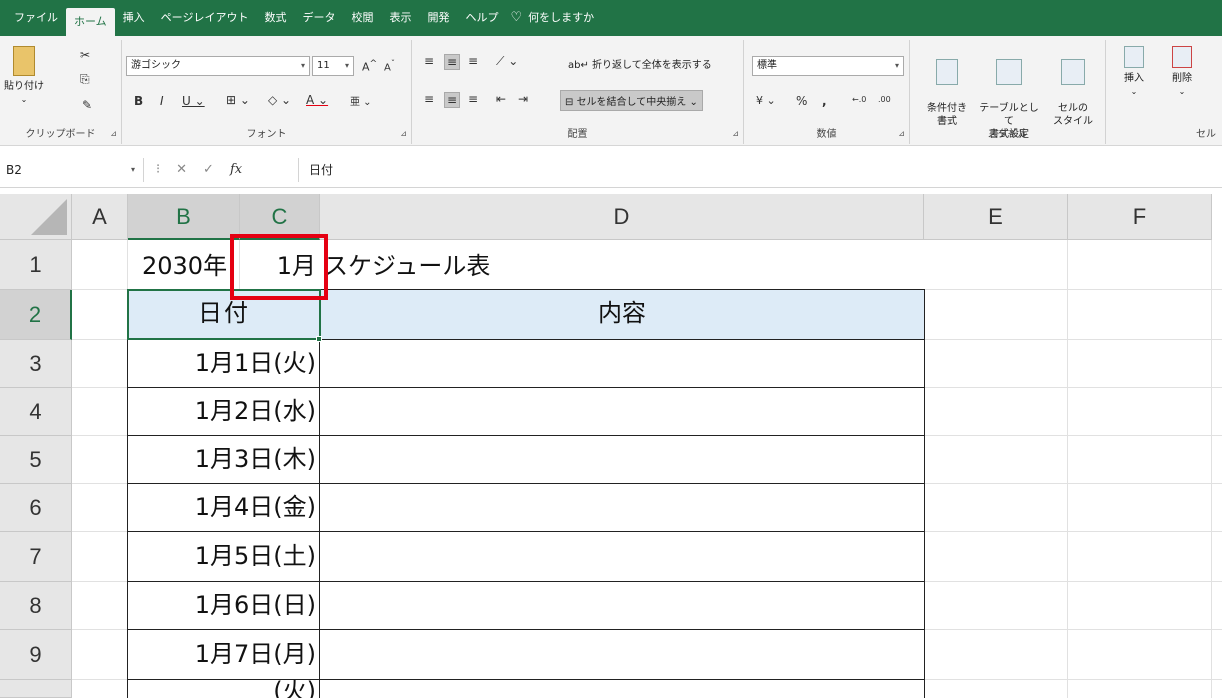 This screenshot has width=1222, height=698. What do you see at coordinates (90, 22) in the screenshot?
I see `tab-home: ホーム` at bounding box center [90, 22].